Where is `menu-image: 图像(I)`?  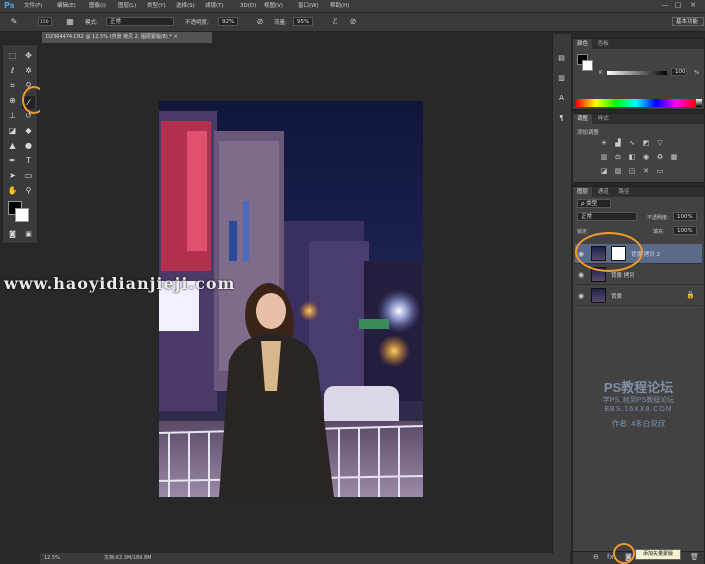 menu-image: 图像(I) is located at coordinates (97, 6).